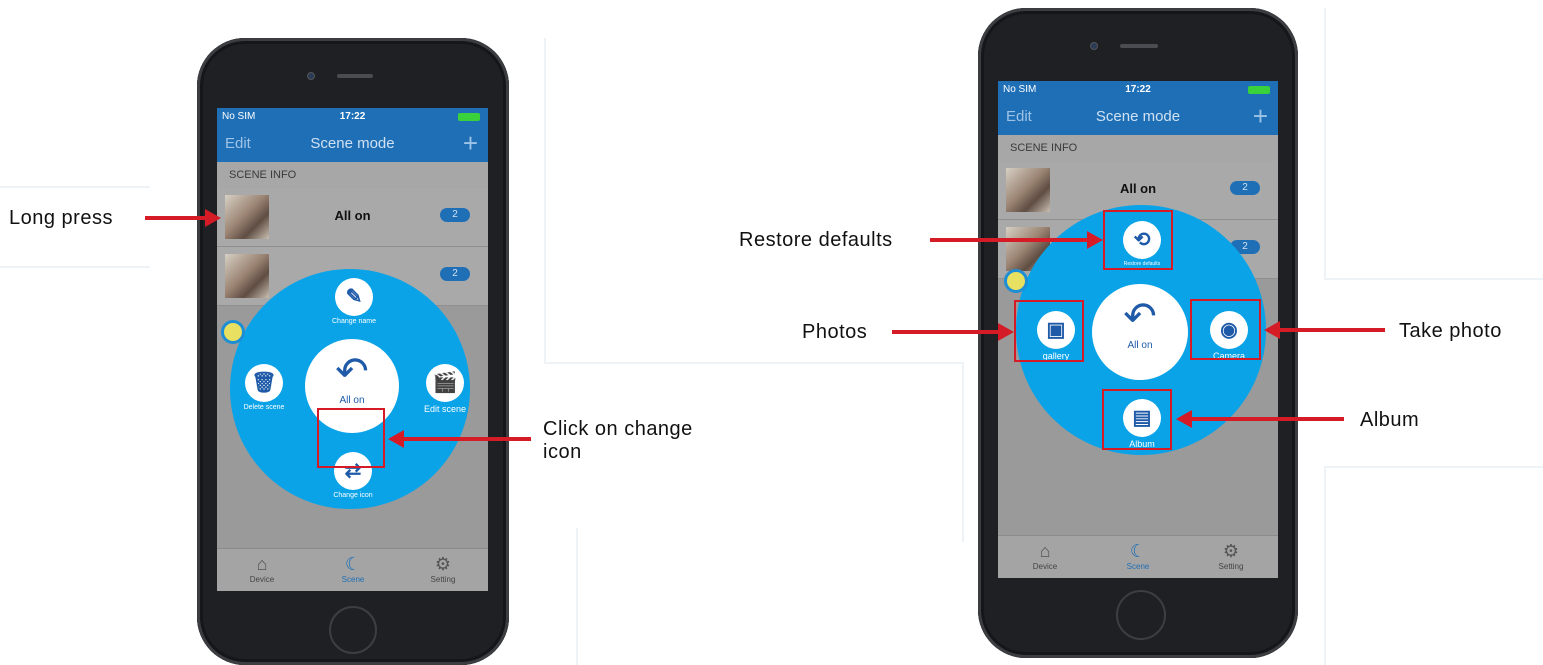 This screenshot has width=1543, height=665. Describe the element at coordinates (445, 409) in the screenshot. I see `edit-scene-label: Edit scene` at that location.